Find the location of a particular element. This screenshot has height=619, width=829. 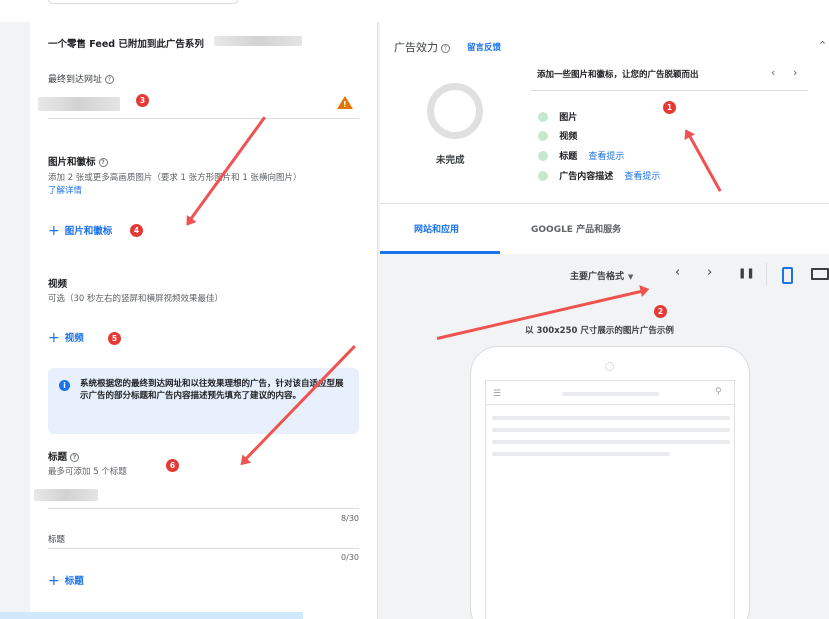

preview-caption: 以 300x250 尺寸展示的图片广告示例 is located at coordinates (599, 331).